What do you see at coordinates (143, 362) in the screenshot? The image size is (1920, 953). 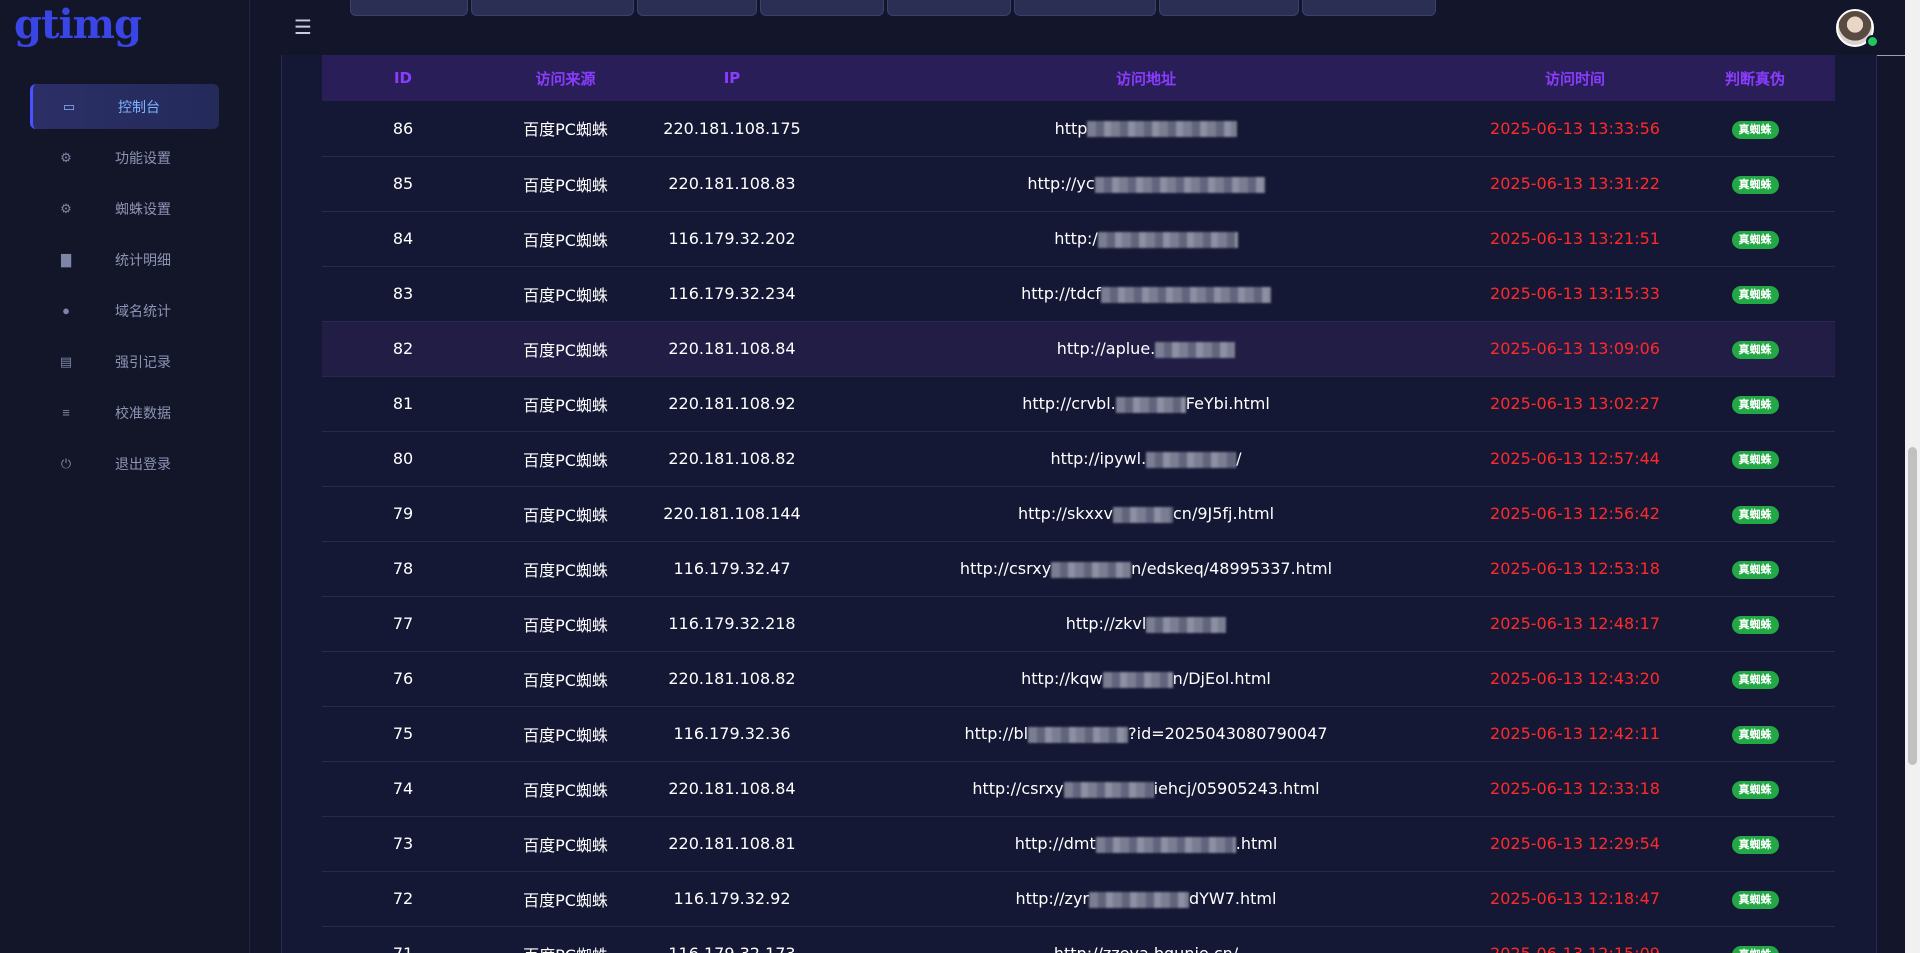 I see `sidebar-item-label: 强引记录` at bounding box center [143, 362].